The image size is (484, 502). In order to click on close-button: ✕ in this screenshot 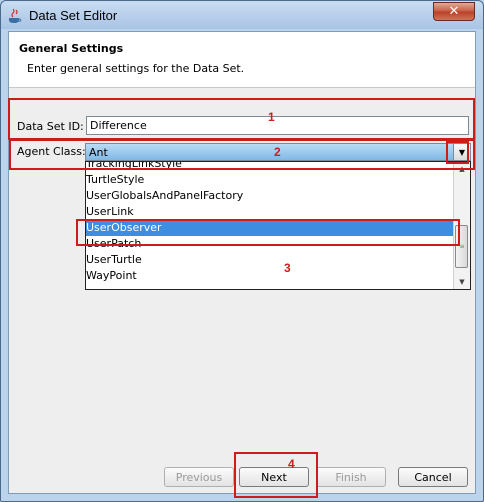, I will do `click(454, 11)`.